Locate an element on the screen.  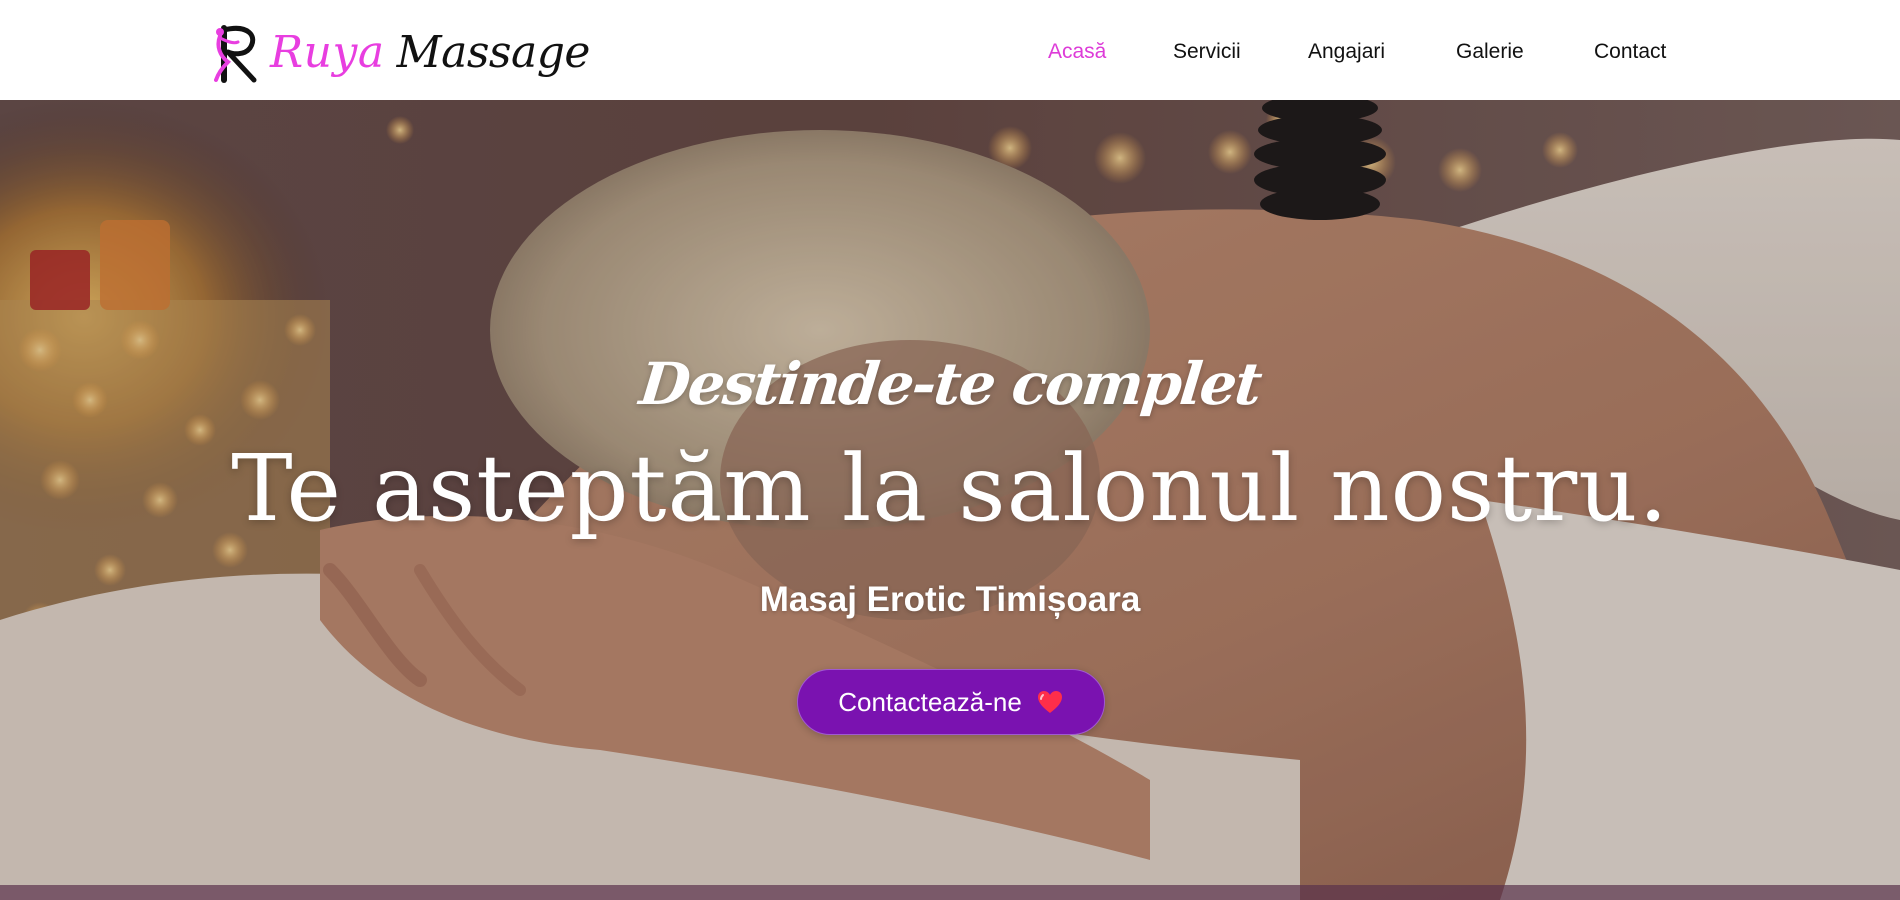
nav-item-servicii: Servicii is located at coordinates (1207, 52).